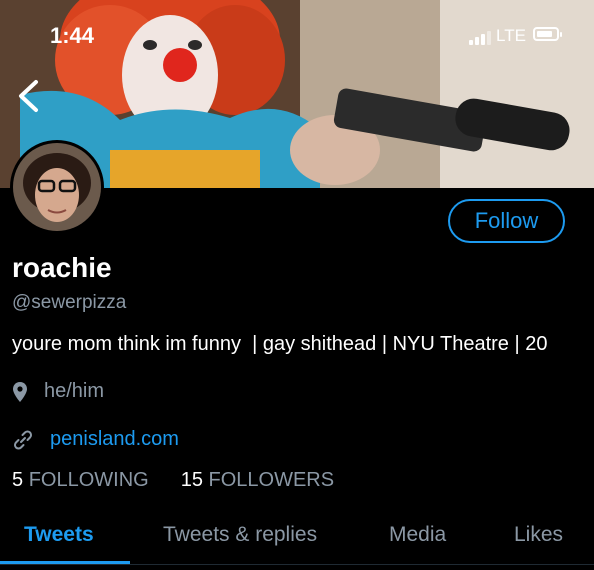 The width and height of the screenshot is (594, 570). What do you see at coordinates (29, 96) in the screenshot?
I see `back-arrow-icon` at bounding box center [29, 96].